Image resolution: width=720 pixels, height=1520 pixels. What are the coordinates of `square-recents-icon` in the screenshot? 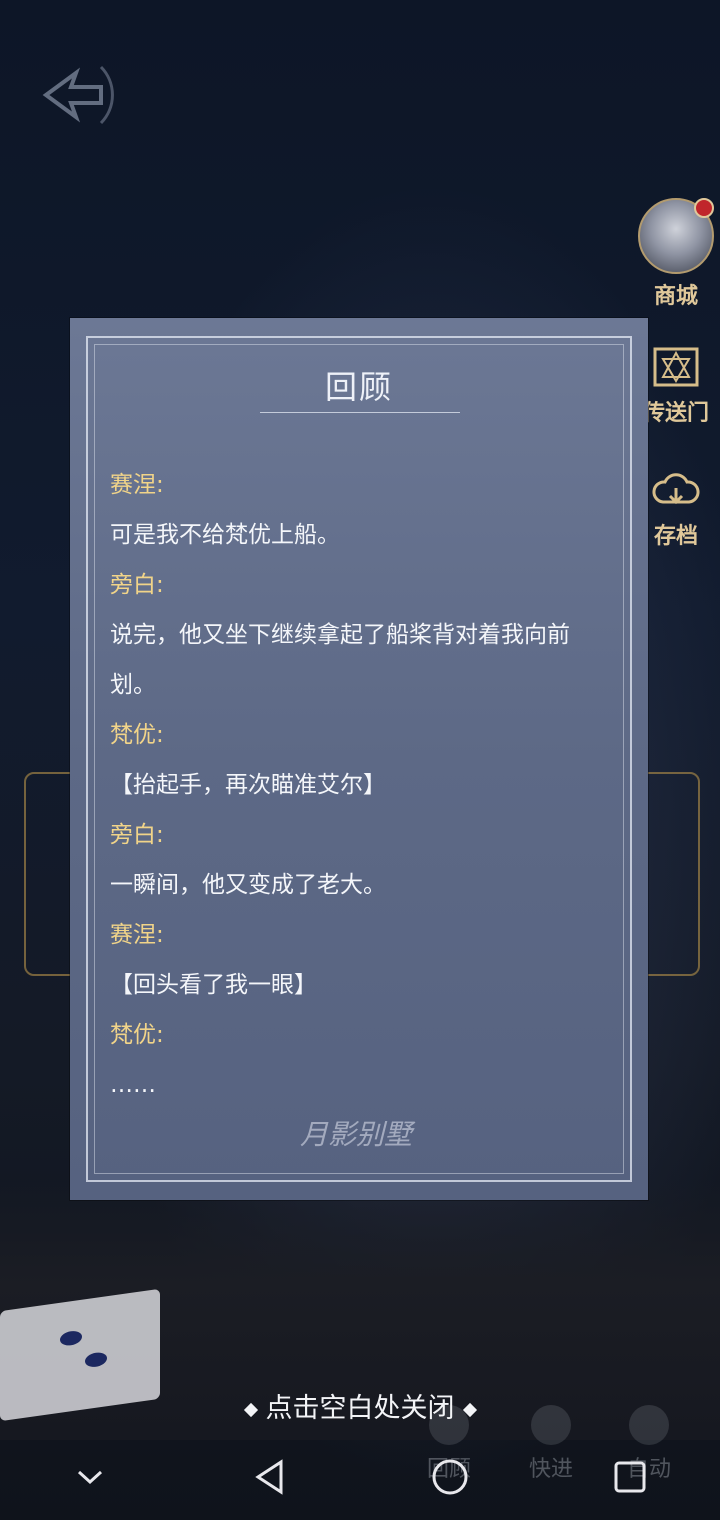 It's located at (630, 1477).